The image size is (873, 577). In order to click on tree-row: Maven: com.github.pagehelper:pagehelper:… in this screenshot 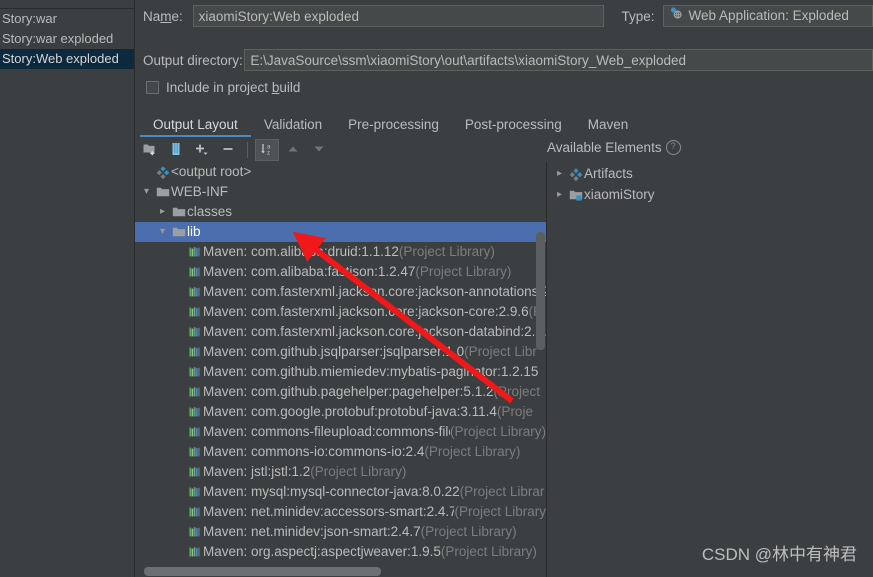, I will do `click(340, 392)`.